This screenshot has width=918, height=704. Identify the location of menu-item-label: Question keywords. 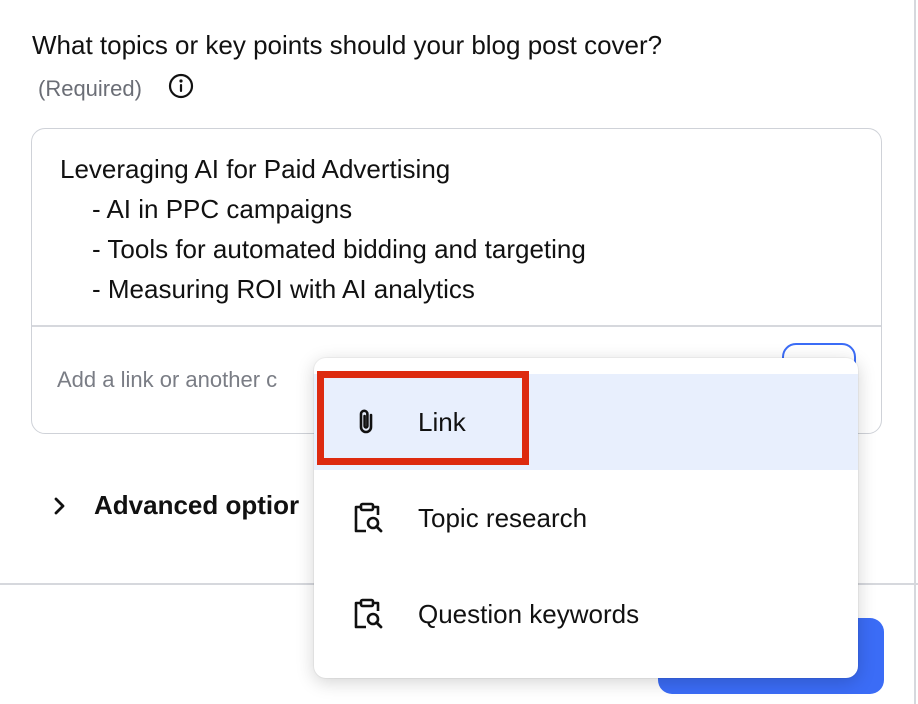
(529, 613).